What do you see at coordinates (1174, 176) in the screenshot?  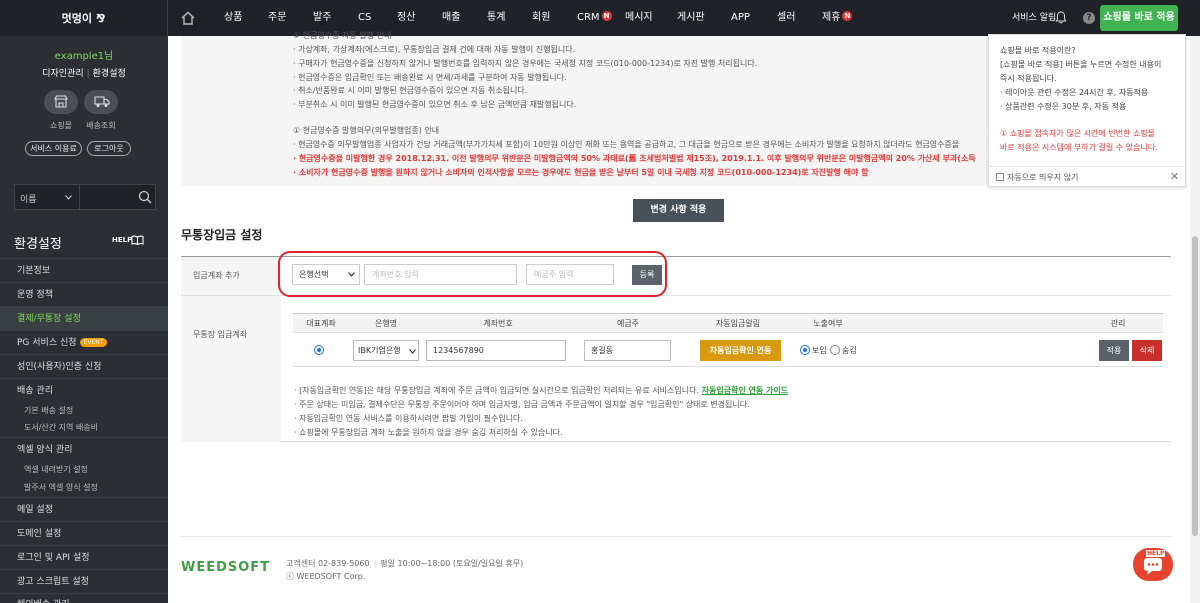 I see `close-icon: ✕` at bounding box center [1174, 176].